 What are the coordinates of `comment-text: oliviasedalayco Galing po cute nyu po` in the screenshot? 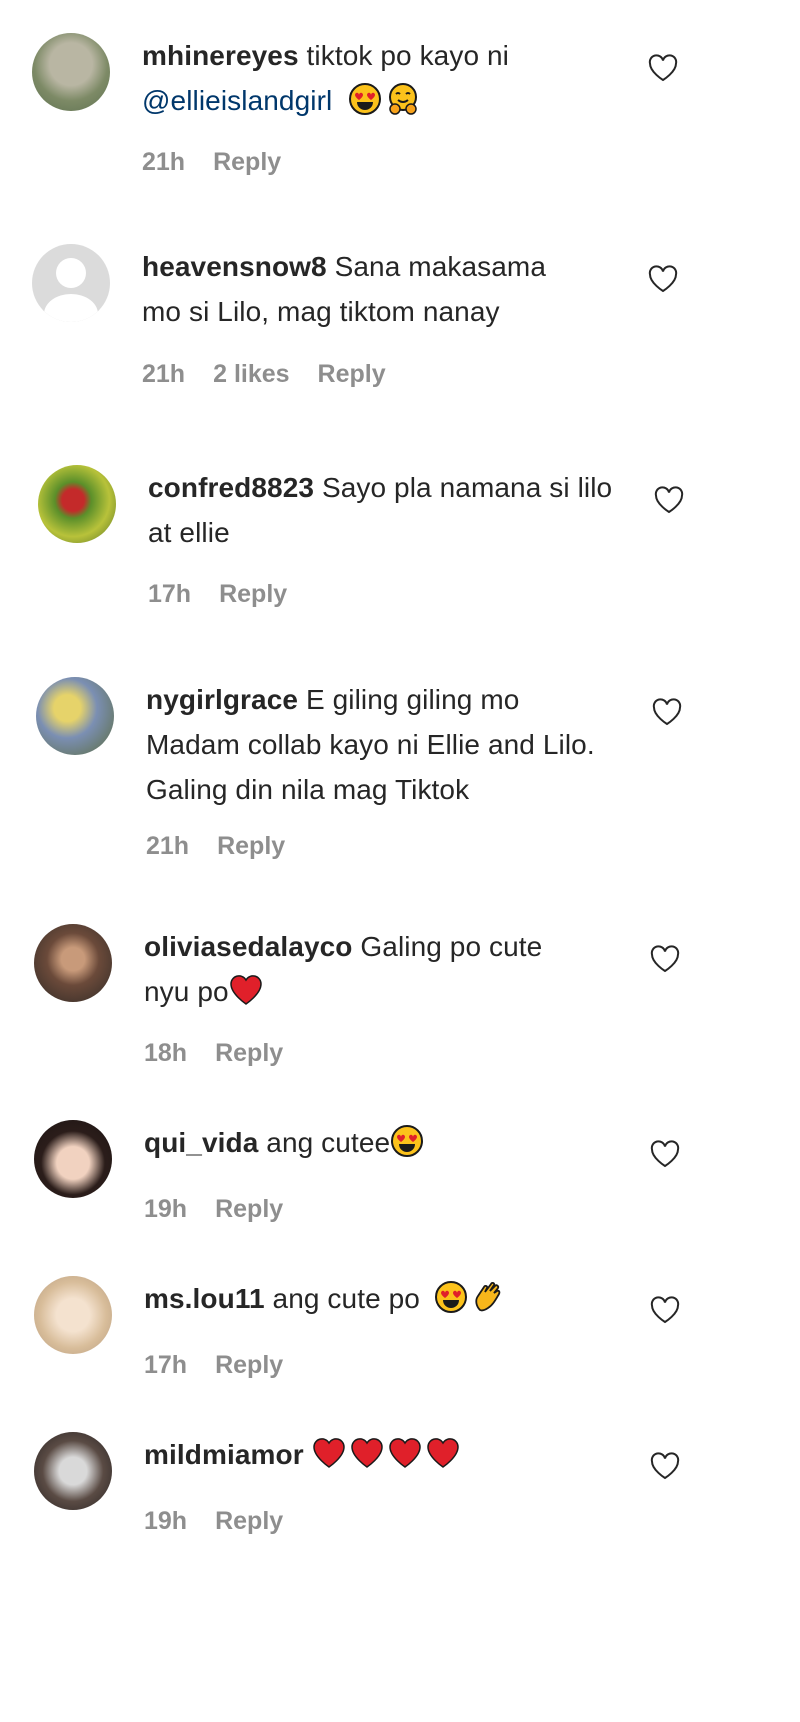 It's located at (369, 969).